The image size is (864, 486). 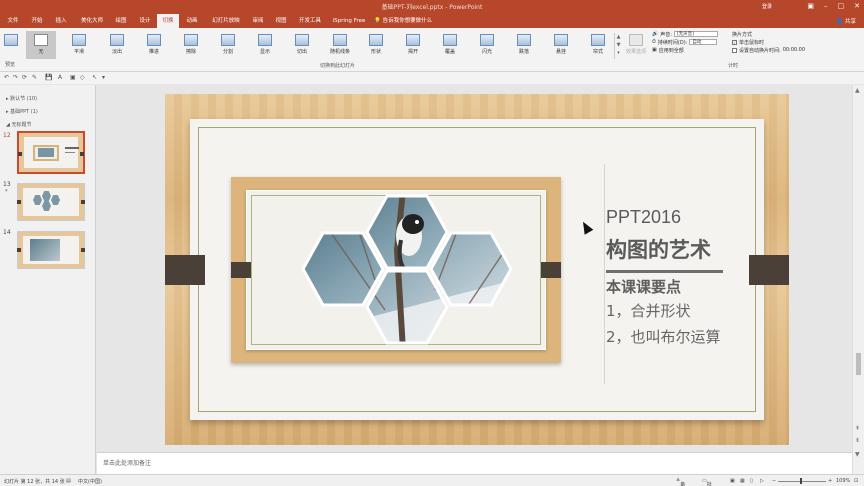 What do you see at coordinates (858, 364) in the screenshot?
I see `scroll-thumb` at bounding box center [858, 364].